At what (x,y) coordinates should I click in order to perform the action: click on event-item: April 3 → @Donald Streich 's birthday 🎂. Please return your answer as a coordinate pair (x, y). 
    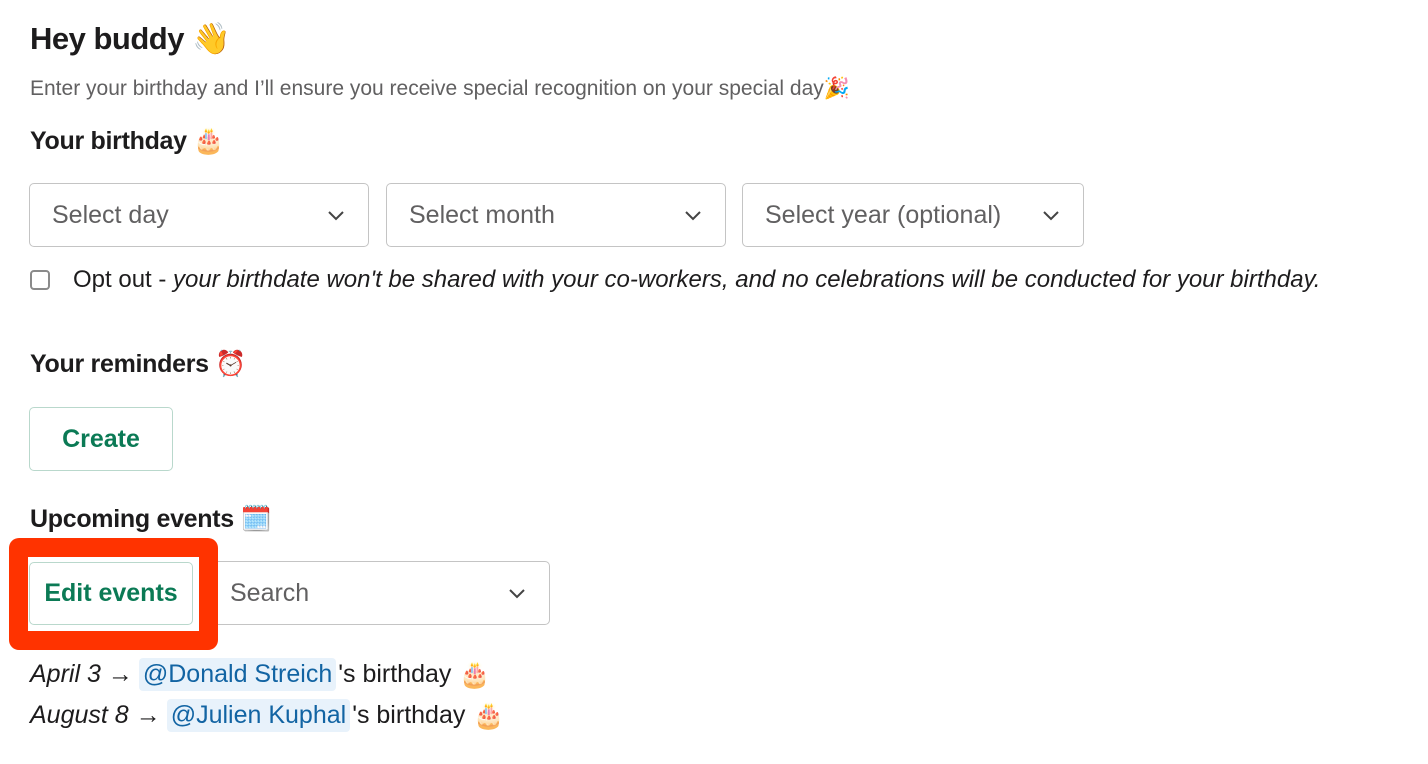
    Looking at the image, I should click on (260, 674).